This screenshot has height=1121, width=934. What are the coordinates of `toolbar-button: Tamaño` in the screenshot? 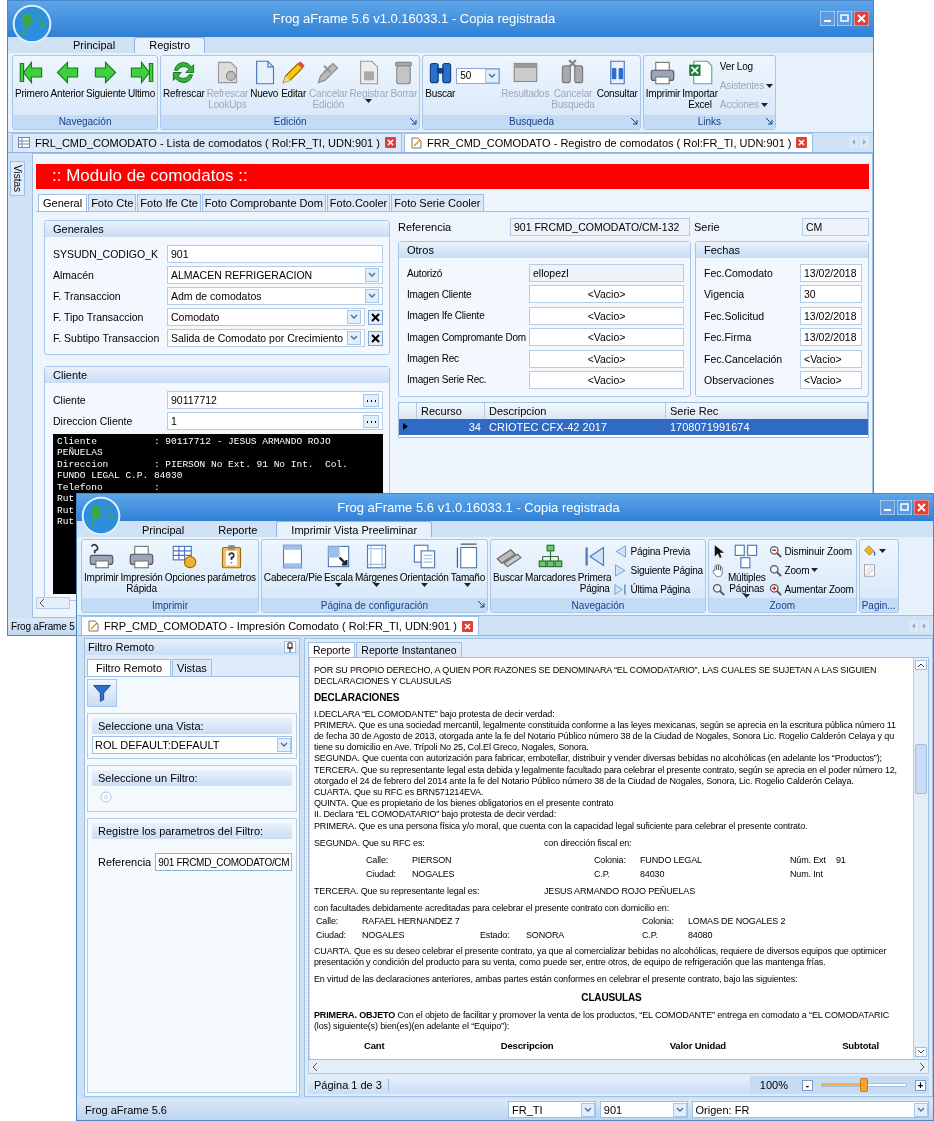 It's located at (468, 566).